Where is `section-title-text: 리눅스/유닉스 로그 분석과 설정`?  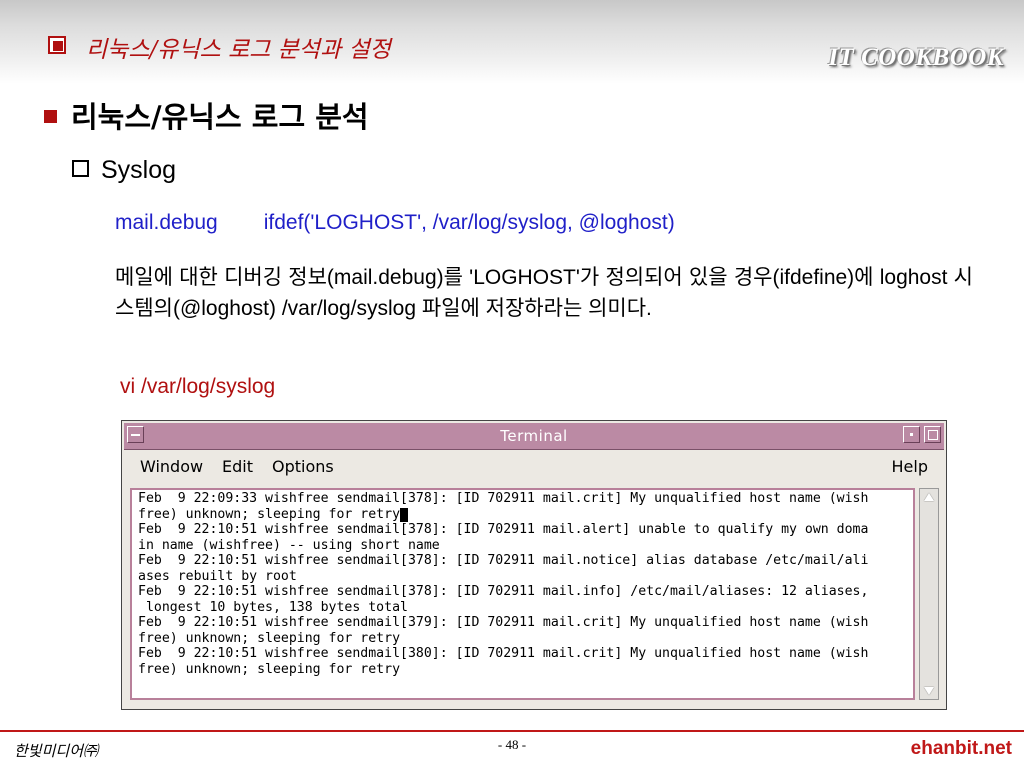 section-title-text: 리눅스/유닉스 로그 분석과 설정 is located at coordinates (238, 50).